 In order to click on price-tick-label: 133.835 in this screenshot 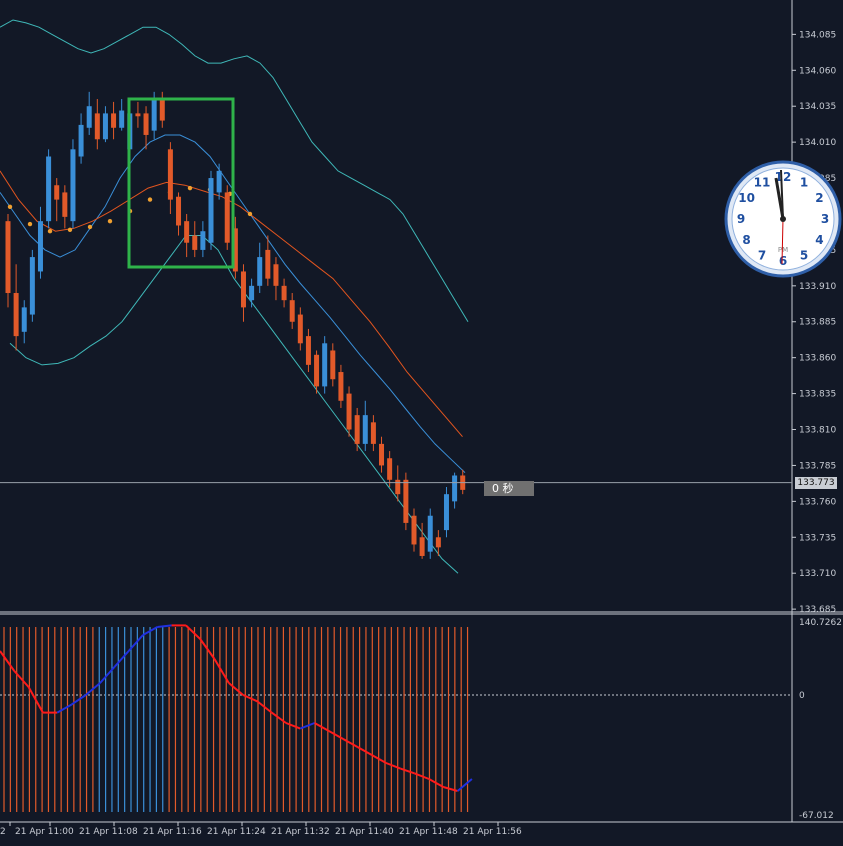, I will do `click(817, 395)`.